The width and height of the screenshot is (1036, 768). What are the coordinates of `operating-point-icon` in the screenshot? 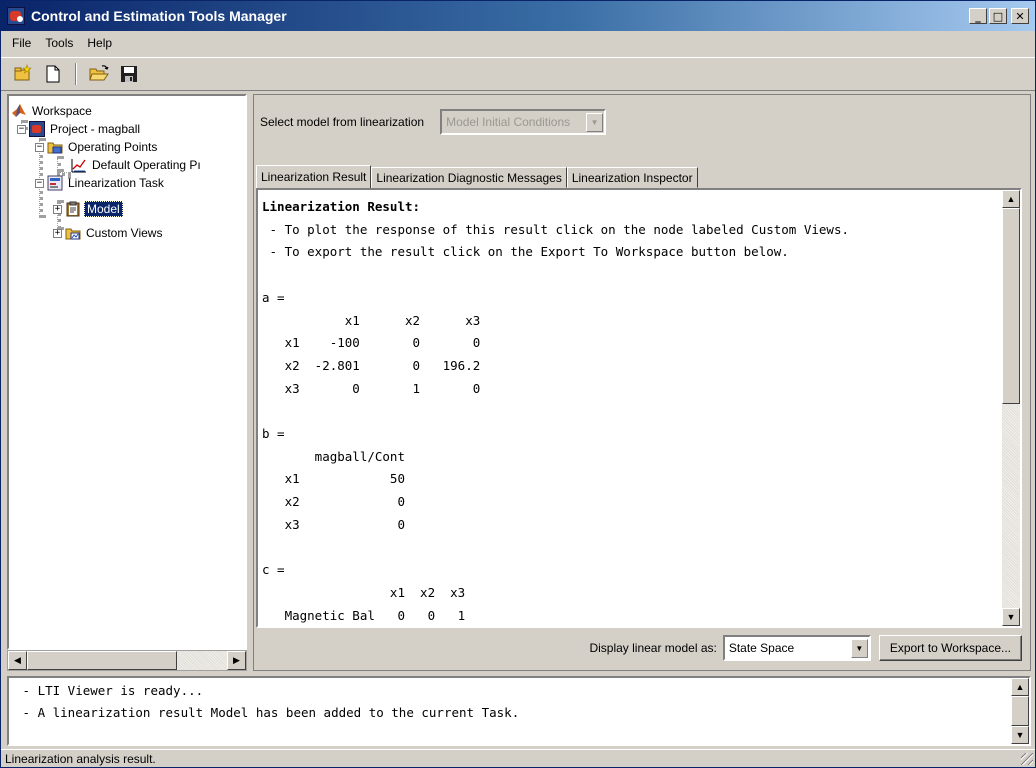 It's located at (78, 166).